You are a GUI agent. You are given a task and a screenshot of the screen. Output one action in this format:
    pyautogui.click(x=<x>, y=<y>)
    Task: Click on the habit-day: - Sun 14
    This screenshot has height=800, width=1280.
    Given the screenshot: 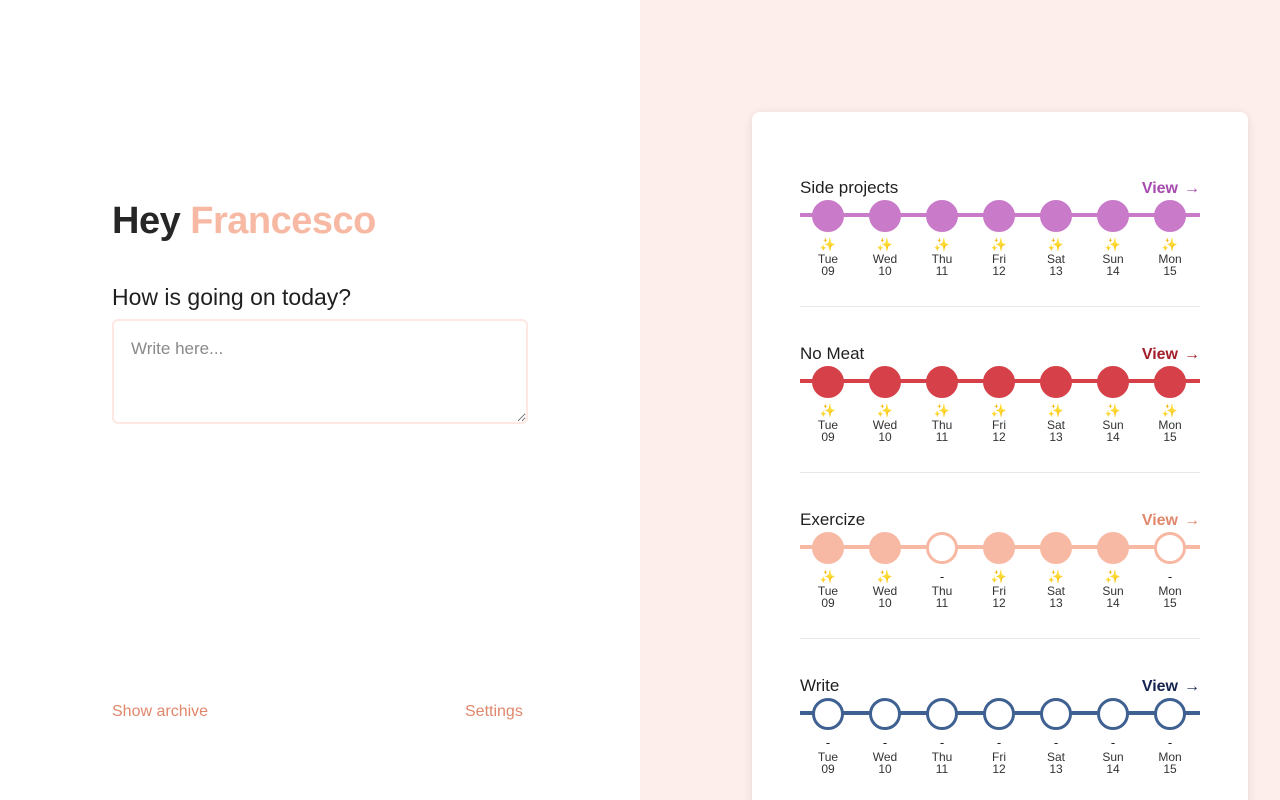 What is the action you would take?
    pyautogui.click(x=1113, y=729)
    